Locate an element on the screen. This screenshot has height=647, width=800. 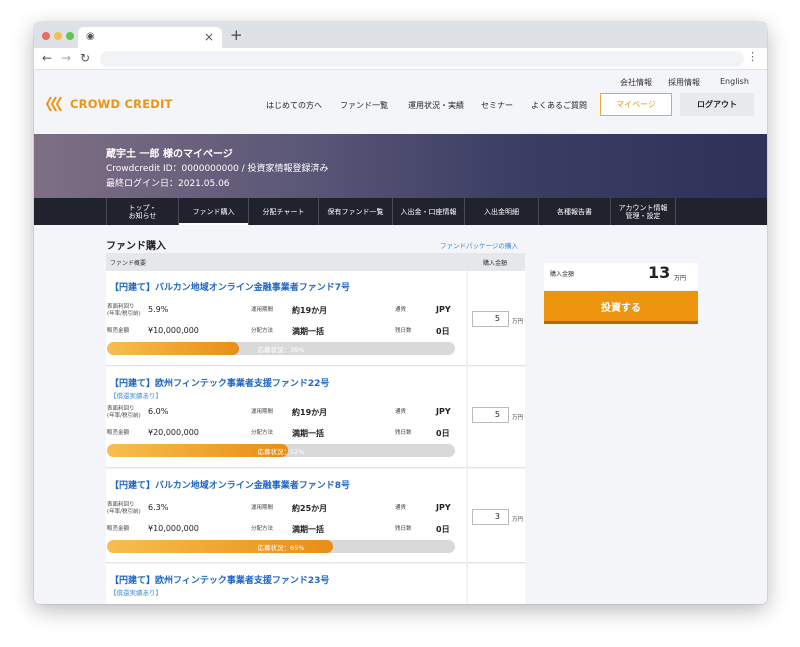
fund-package-link: ファンドパッケージの購入 is located at coordinates (479, 245).